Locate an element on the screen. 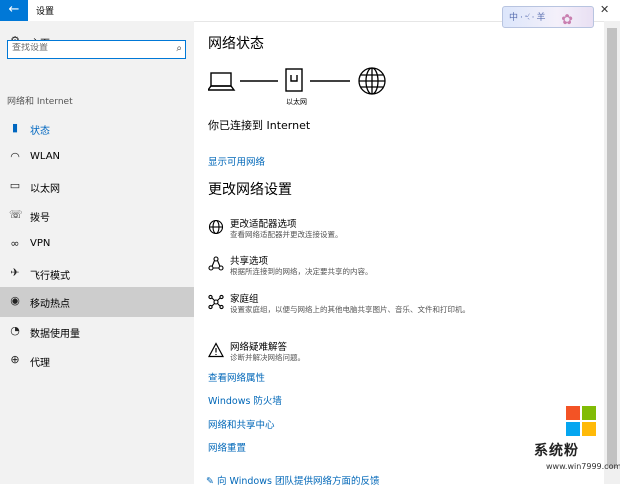 The height and width of the screenshot is (487, 620). windows-logo-icon is located at coordinates (581, 421).